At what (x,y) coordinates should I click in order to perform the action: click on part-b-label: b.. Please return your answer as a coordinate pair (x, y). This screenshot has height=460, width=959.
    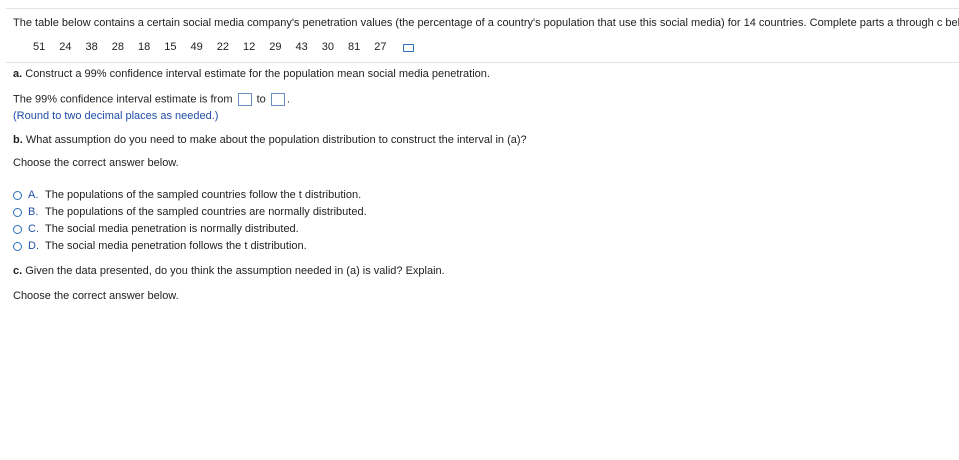
    Looking at the image, I should click on (18, 140).